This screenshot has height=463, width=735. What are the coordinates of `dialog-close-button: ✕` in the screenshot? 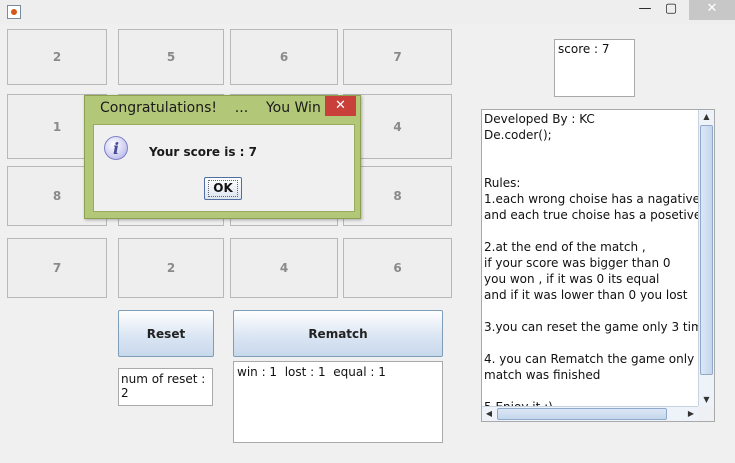 It's located at (340, 106).